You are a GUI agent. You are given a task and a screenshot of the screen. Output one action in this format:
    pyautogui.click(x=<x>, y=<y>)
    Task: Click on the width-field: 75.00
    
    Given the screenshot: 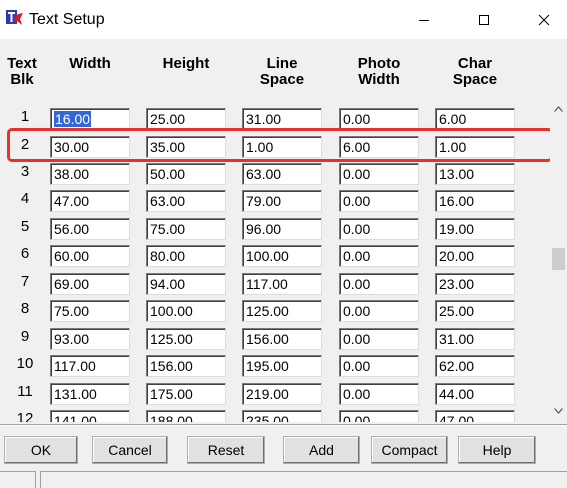 What is the action you would take?
    pyautogui.click(x=90, y=311)
    